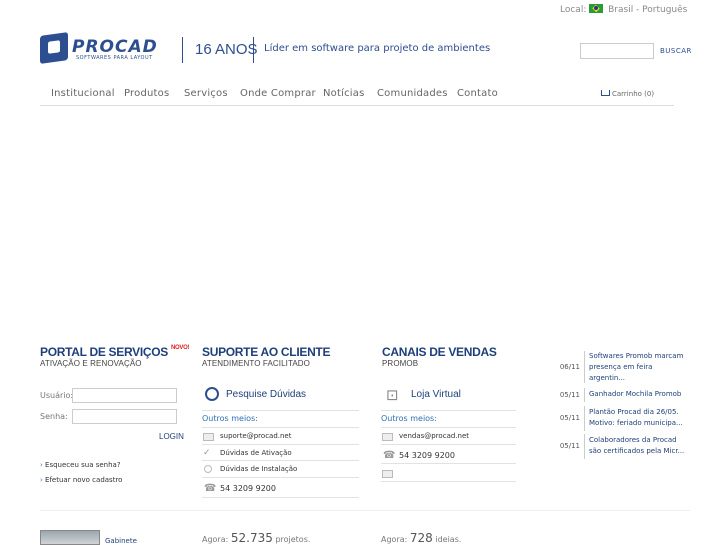 The width and height of the screenshot is (727, 545). I want to click on ideas-count: 728, so click(421, 538).